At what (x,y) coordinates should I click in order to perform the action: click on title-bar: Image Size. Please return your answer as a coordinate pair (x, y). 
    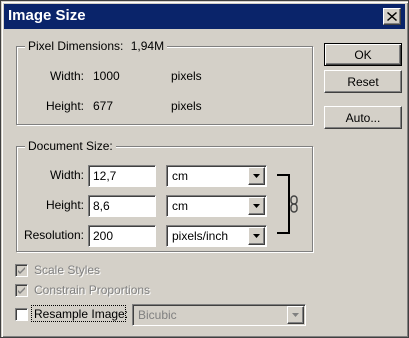
    Looking at the image, I should click on (204, 16).